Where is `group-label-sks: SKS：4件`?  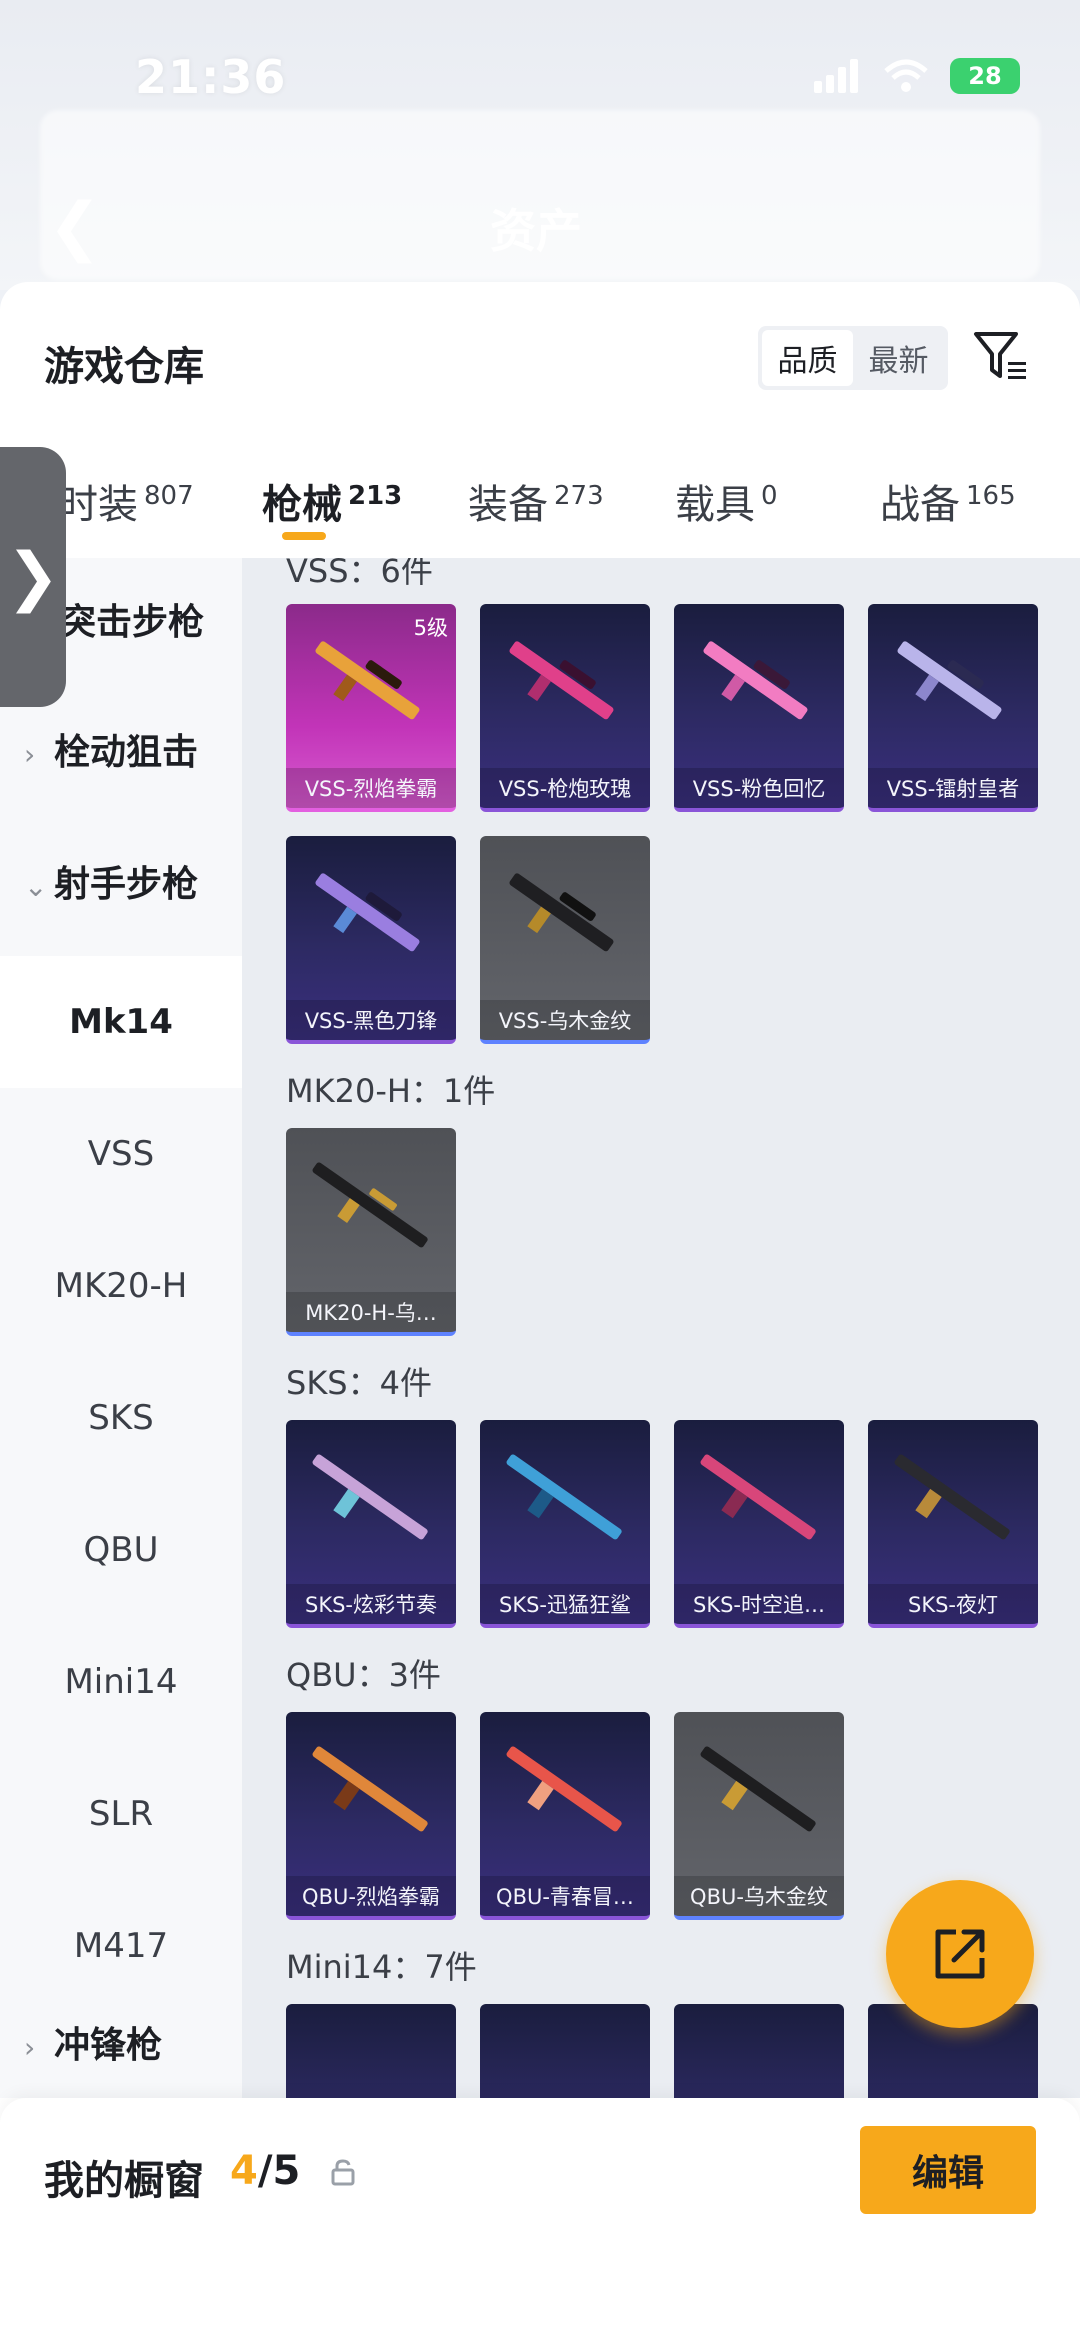
group-label-sks: SKS：4件 is located at coordinates (359, 1383).